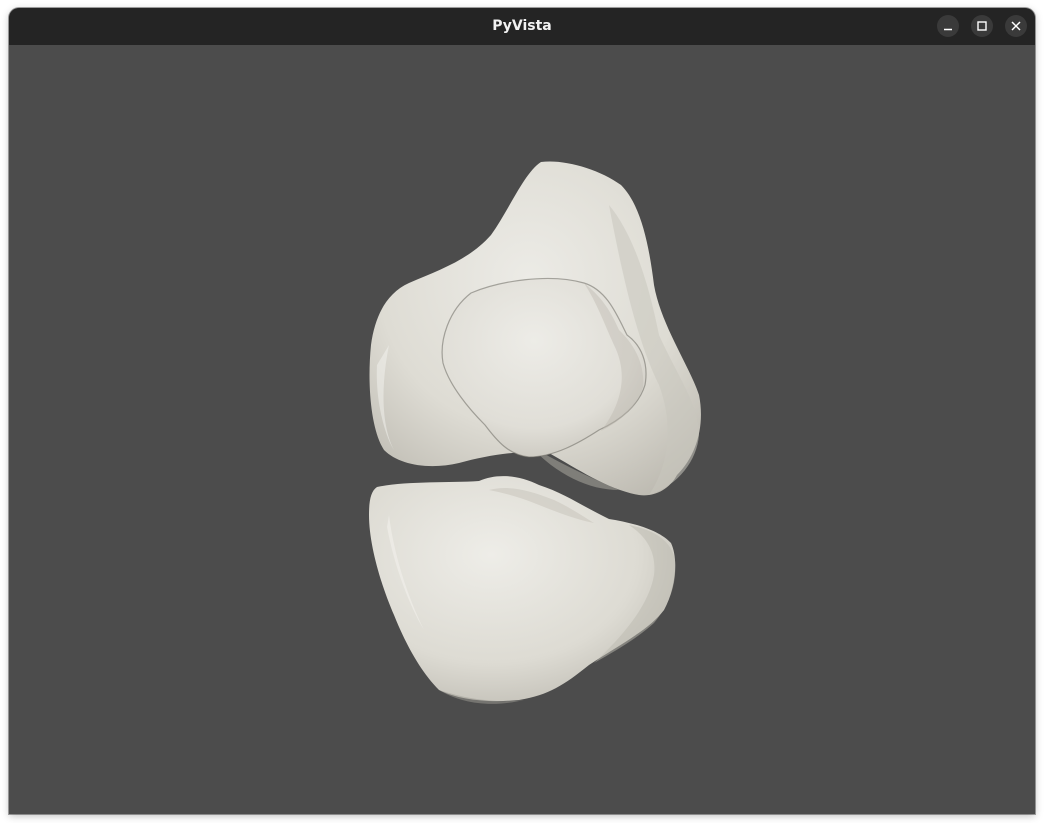  I want to click on close-icon, so click(1016, 26).